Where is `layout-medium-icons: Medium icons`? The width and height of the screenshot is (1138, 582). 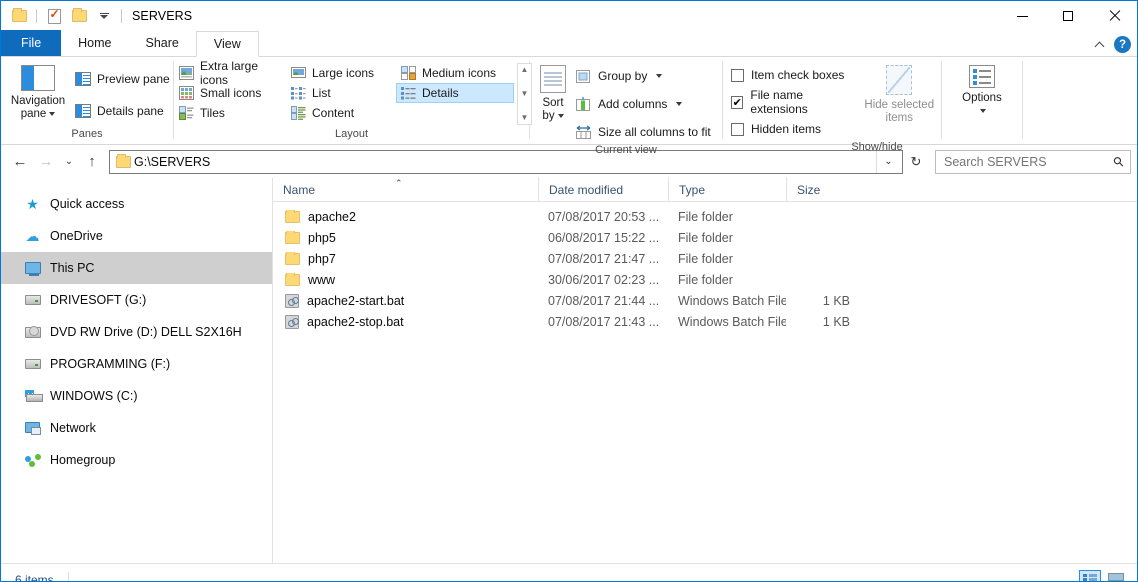
layout-medium-icons: Medium icons is located at coordinates (455, 73).